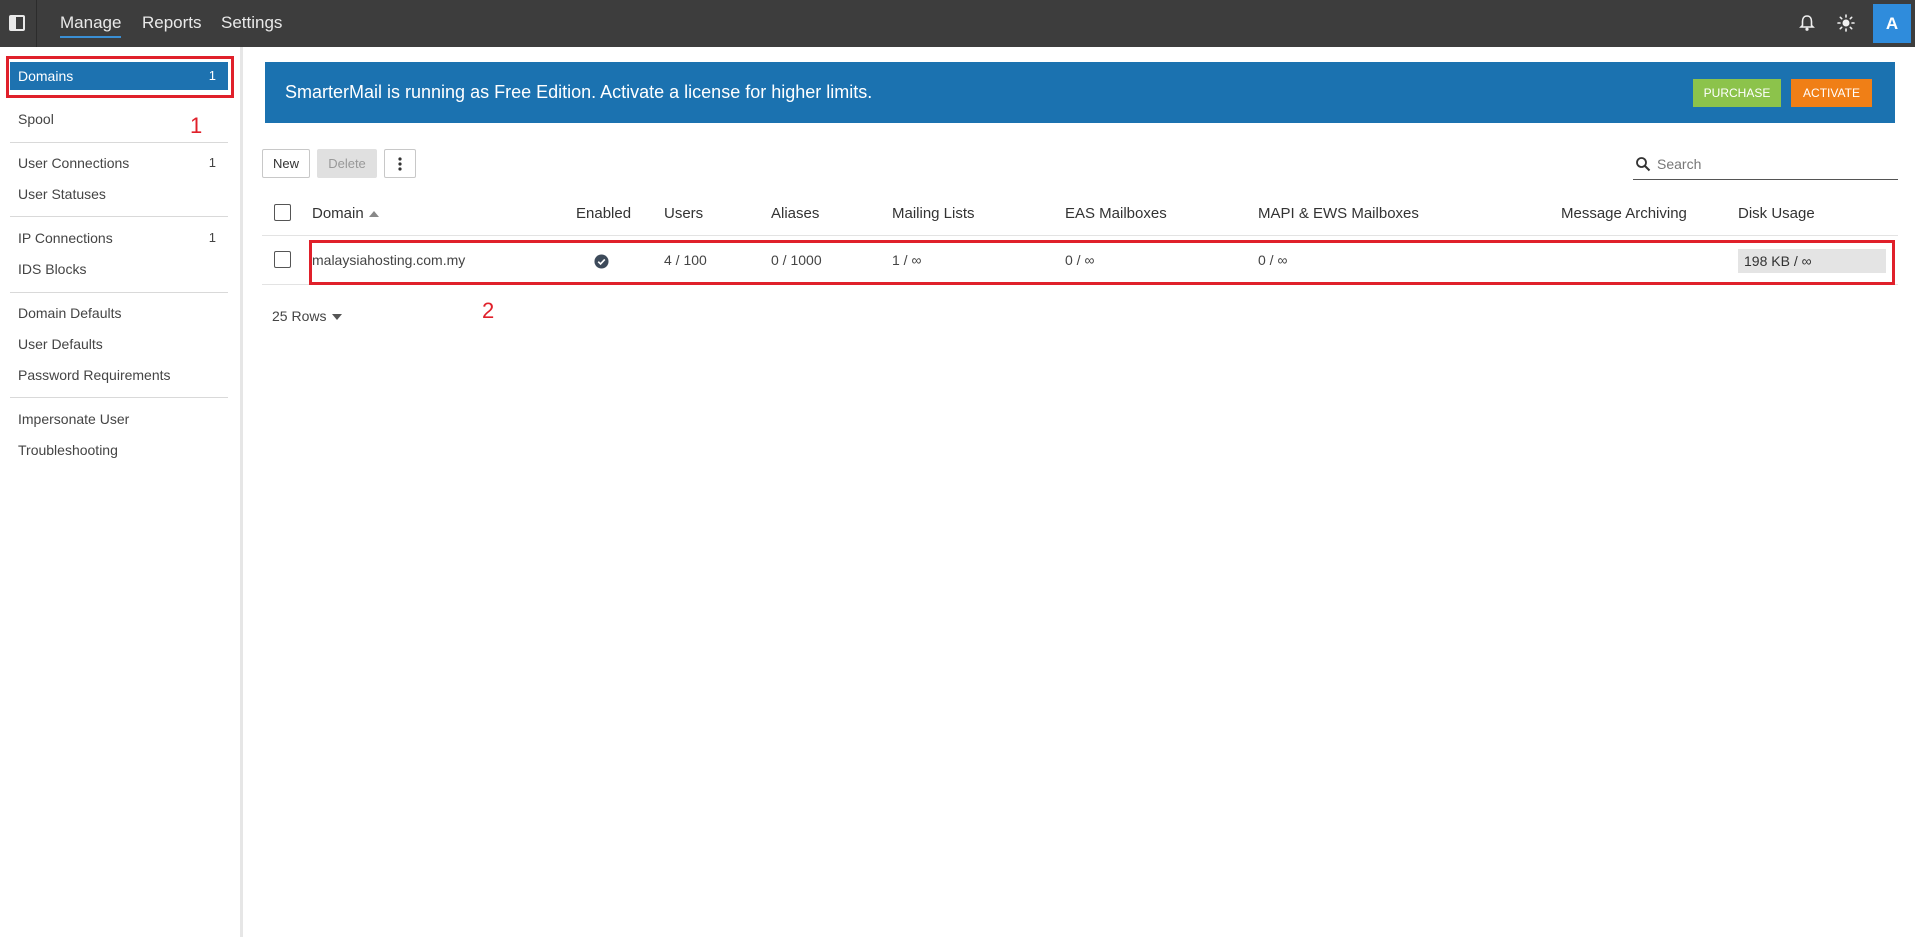  What do you see at coordinates (795, 213) in the screenshot?
I see `column-header-aliases: Aliases` at bounding box center [795, 213].